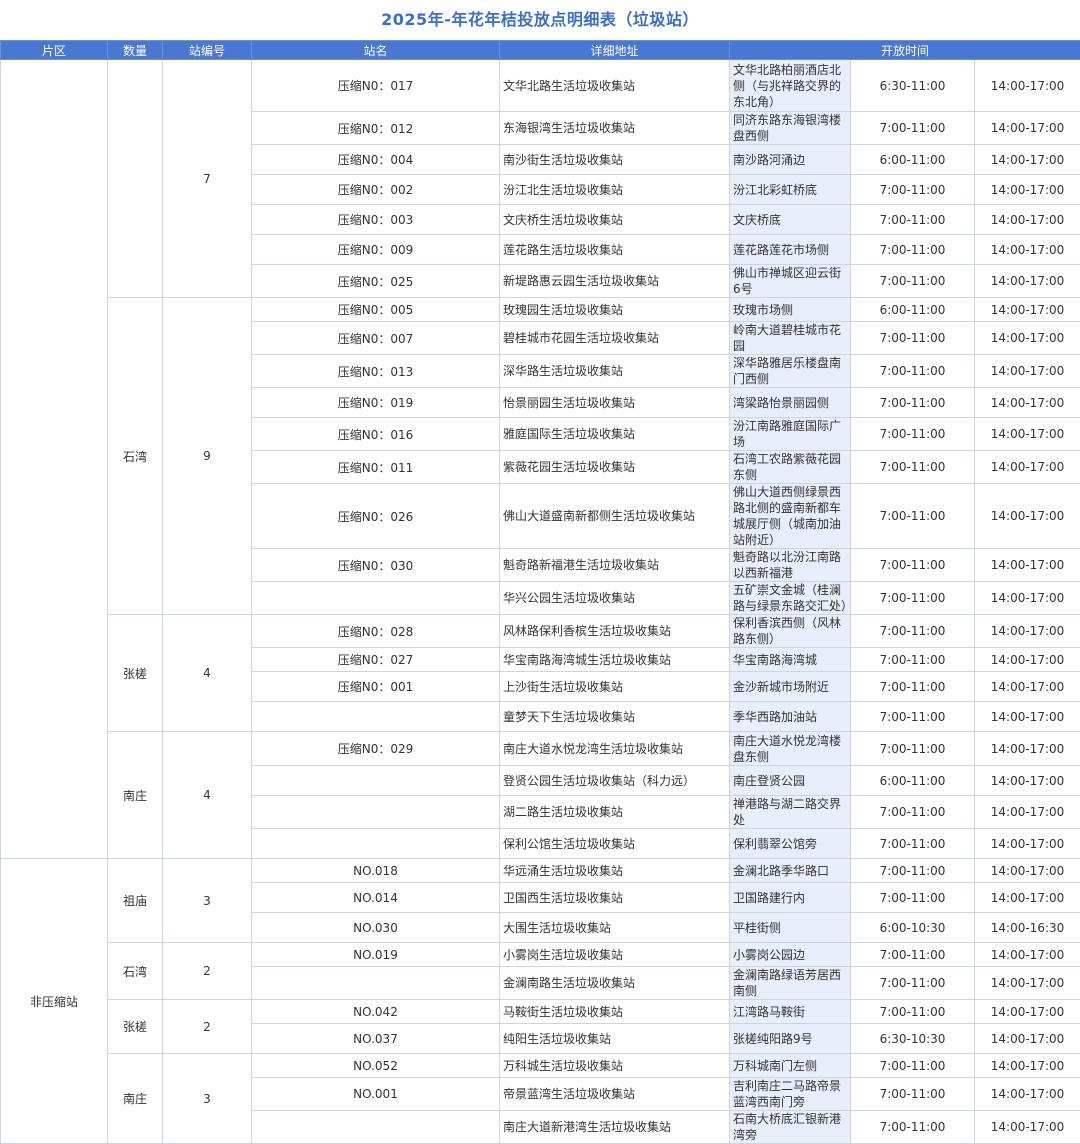  I want to click on station-address: 五矿崇文金城（桂澜路与绿景东路交汇处）, so click(790, 598).